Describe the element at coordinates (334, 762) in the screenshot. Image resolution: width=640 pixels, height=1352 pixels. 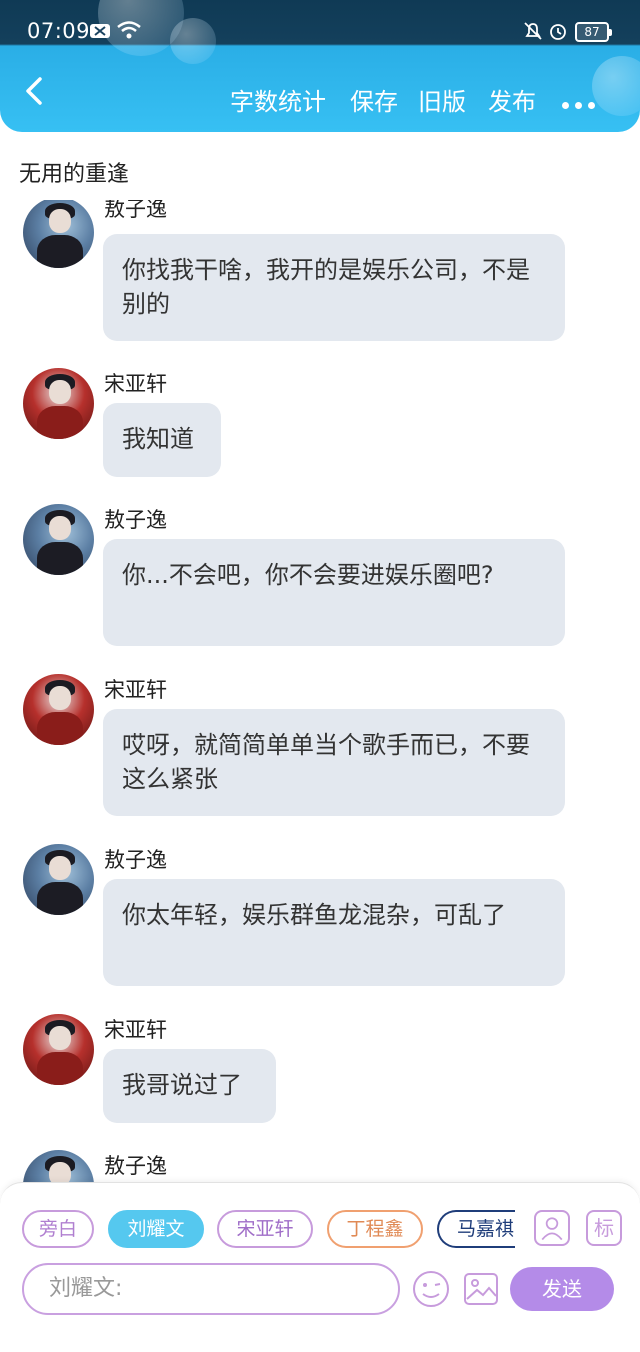
I see `message-bubble: 哎呀，就简简单单当个歌手而已，不要这么紧张` at that location.